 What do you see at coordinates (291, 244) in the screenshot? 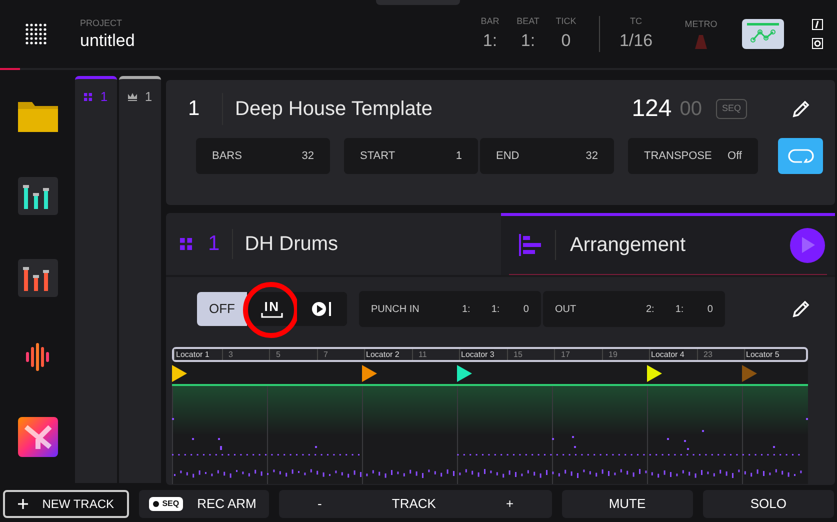
I see `track-name: DH Drums` at bounding box center [291, 244].